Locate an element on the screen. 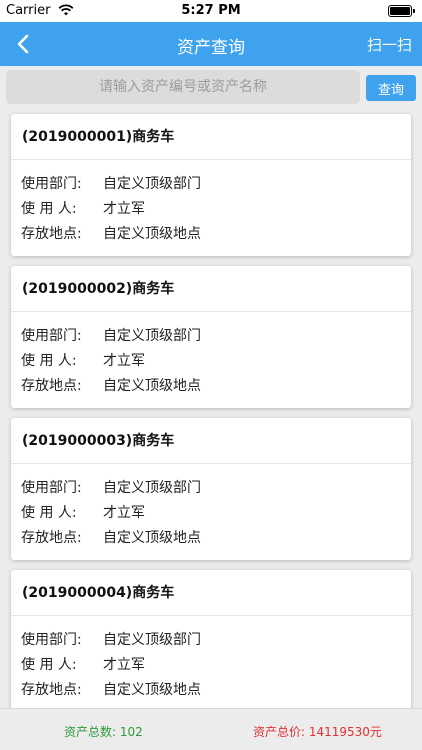 This screenshot has height=750, width=422. clock-time: 5:27 PM is located at coordinates (211, 10).